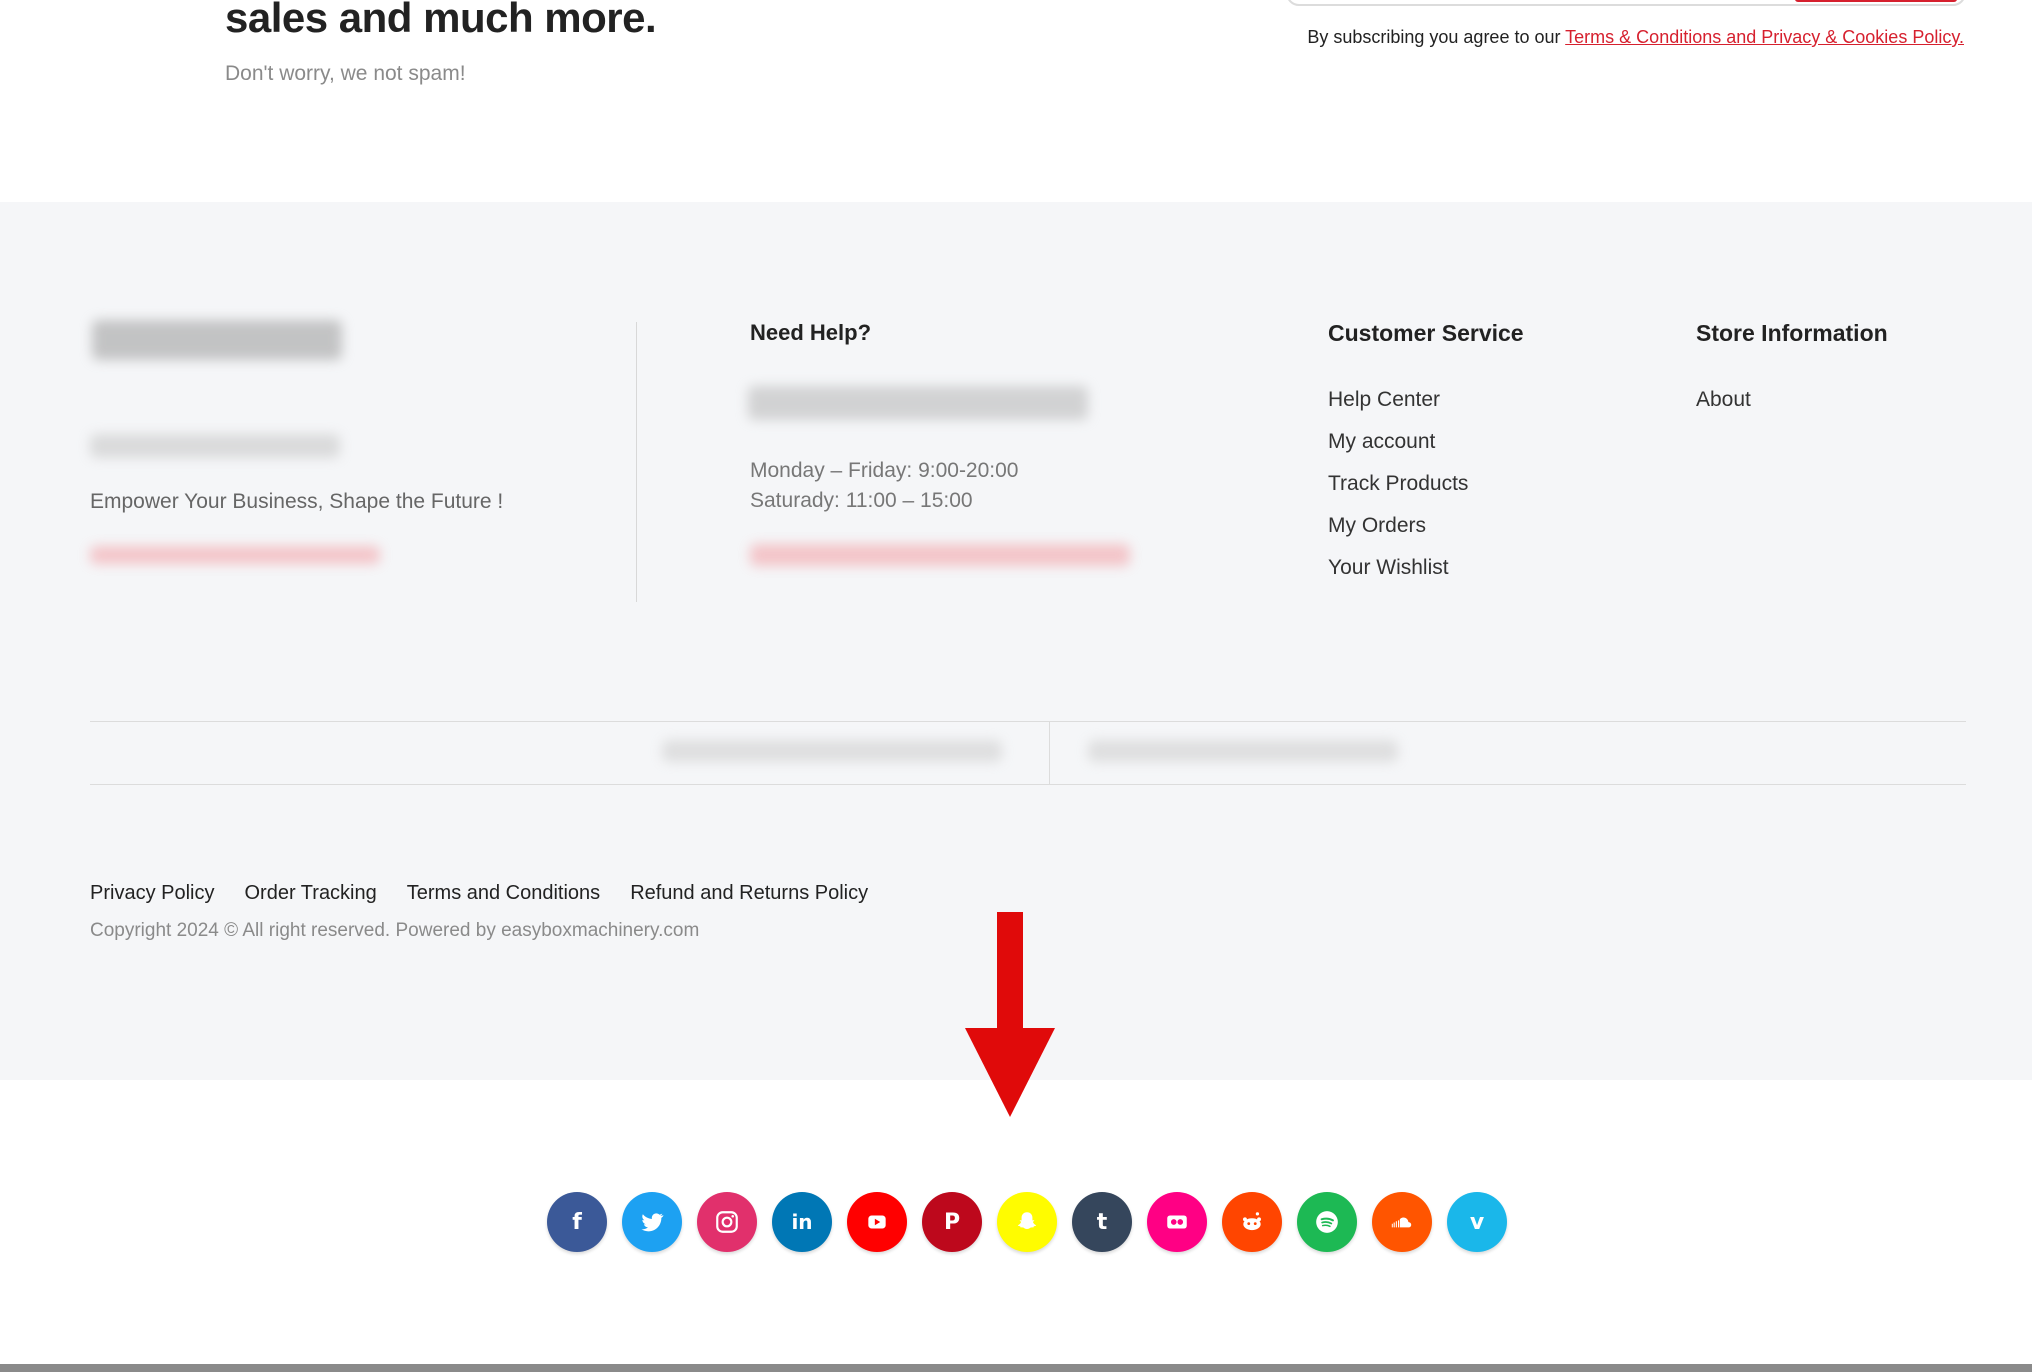 The image size is (2032, 1372). Describe the element at coordinates (235, 555) in the screenshot. I see `footer-email-link` at that location.